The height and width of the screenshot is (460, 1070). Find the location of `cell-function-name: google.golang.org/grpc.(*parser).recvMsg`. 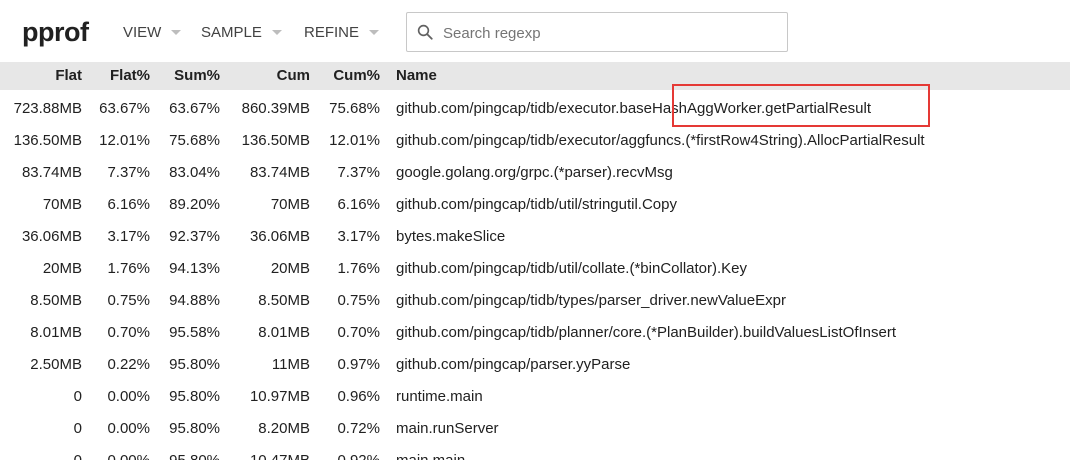

cell-function-name: google.golang.org/grpc.(*parser).recvMsg is located at coordinates (534, 172).